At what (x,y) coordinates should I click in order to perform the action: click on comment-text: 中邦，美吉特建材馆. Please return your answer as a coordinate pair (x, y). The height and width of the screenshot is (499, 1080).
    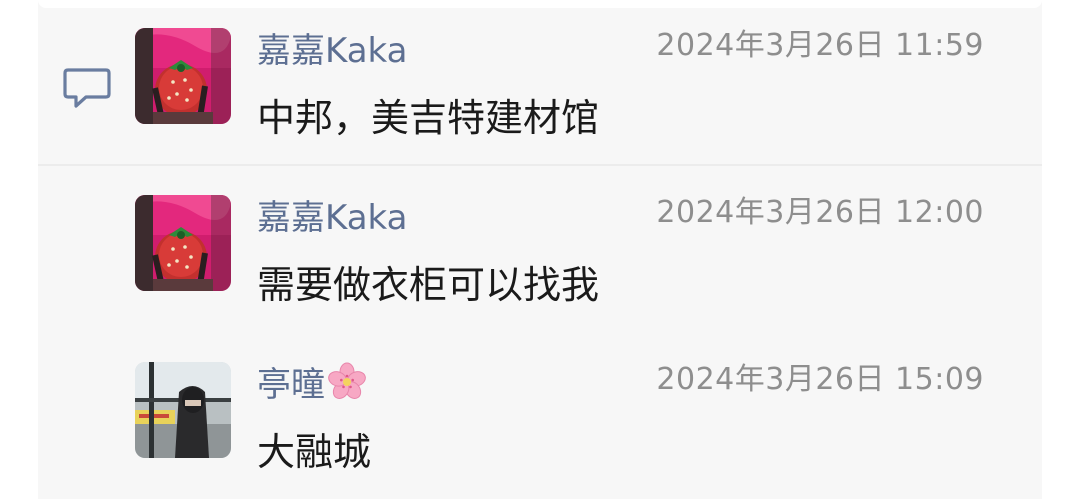
    Looking at the image, I should click on (428, 118).